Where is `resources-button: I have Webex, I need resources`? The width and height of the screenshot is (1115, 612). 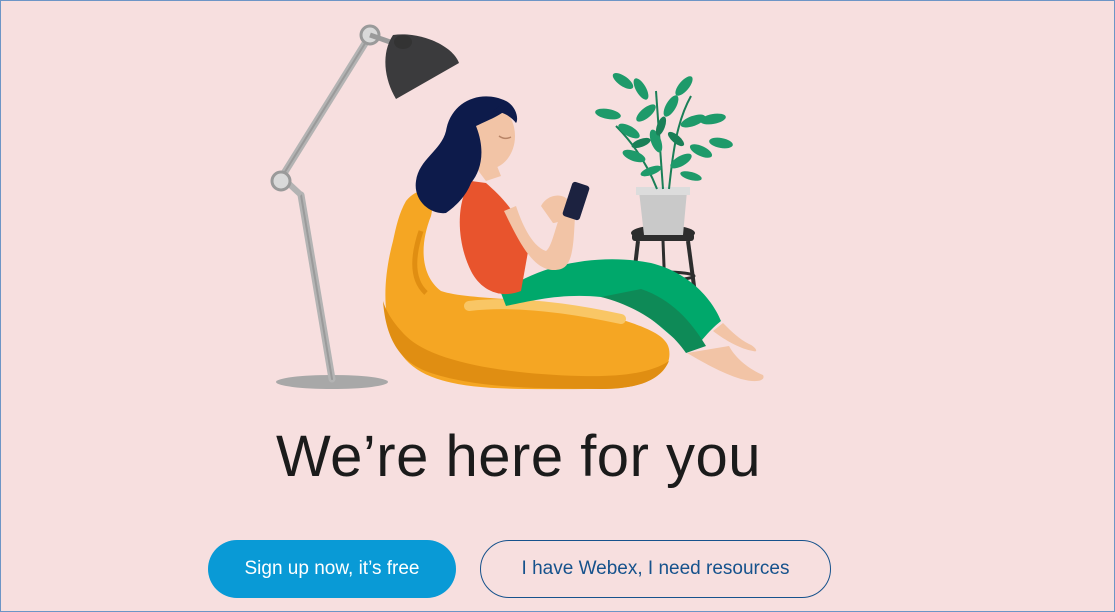
resources-button: I have Webex, I need resources is located at coordinates (655, 569).